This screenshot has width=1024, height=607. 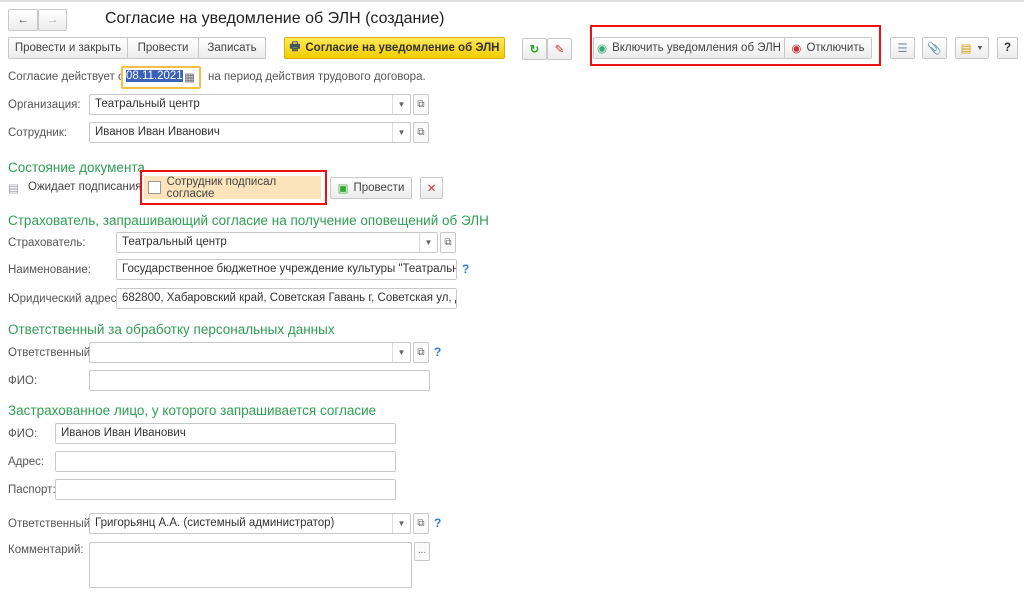 I want to click on status-text: Ожидает подписания, so click(x=85, y=187).